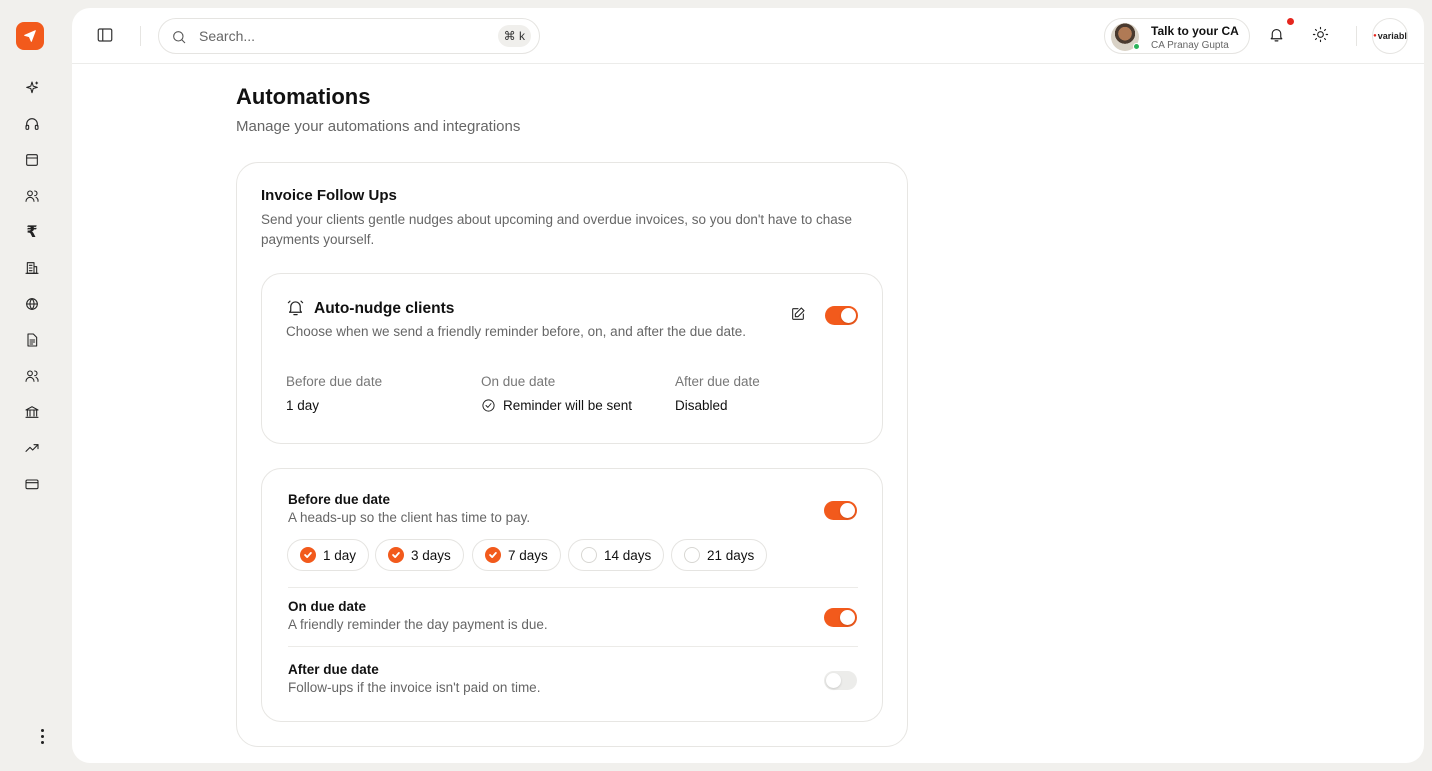 This screenshot has height=771, width=1432. What do you see at coordinates (32, 484) in the screenshot?
I see `credit-card-icon` at bounding box center [32, 484].